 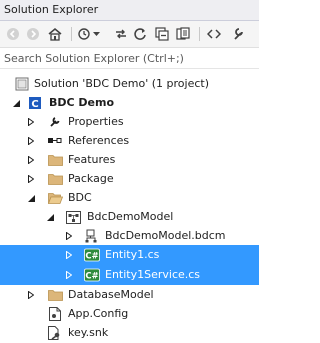 I want to click on tree-row-database-model: DatabaseModel, so click(x=129, y=295).